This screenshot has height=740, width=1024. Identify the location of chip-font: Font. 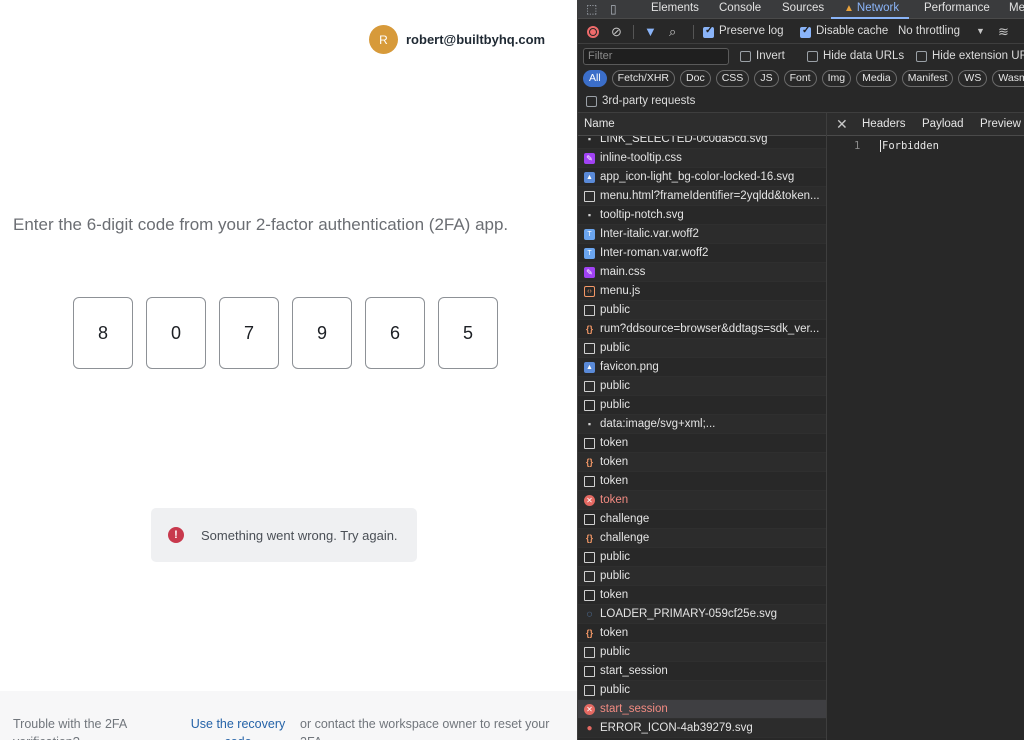
(800, 78).